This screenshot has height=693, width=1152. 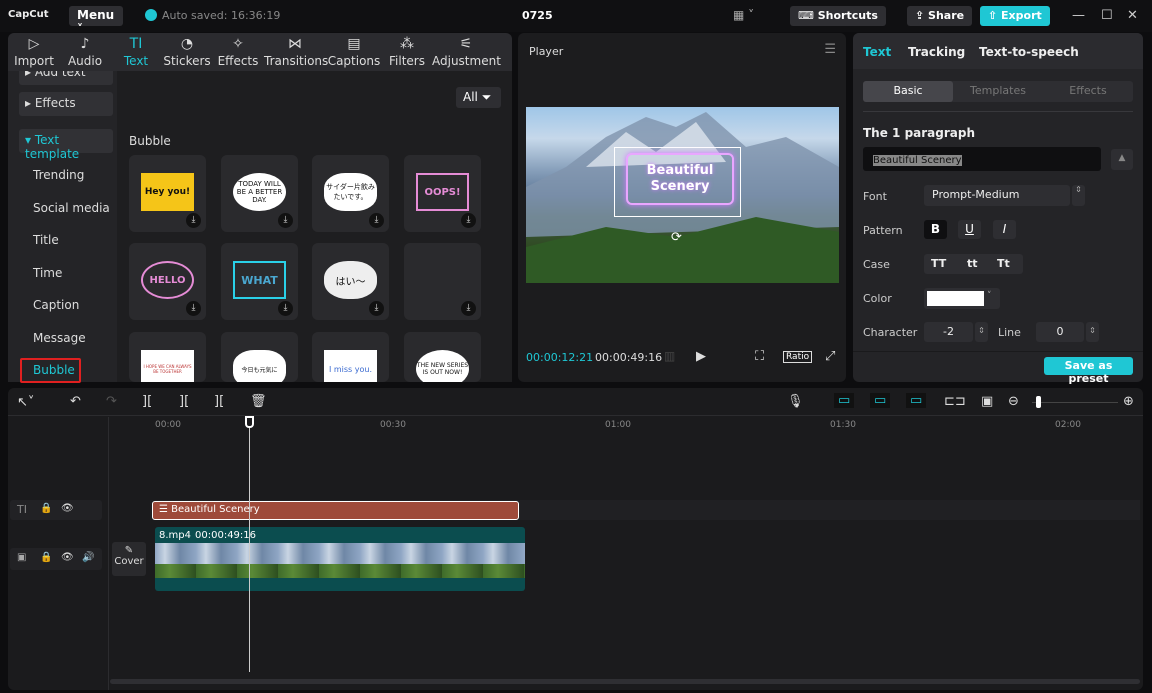 What do you see at coordinates (759, 356) in the screenshot?
I see `zoom-fit-icon: ⛶` at bounding box center [759, 356].